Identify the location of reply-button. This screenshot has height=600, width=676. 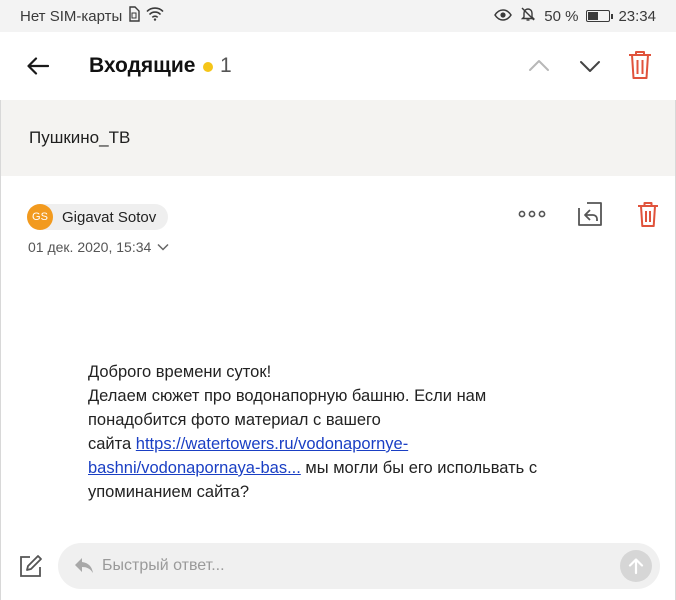
(590, 214).